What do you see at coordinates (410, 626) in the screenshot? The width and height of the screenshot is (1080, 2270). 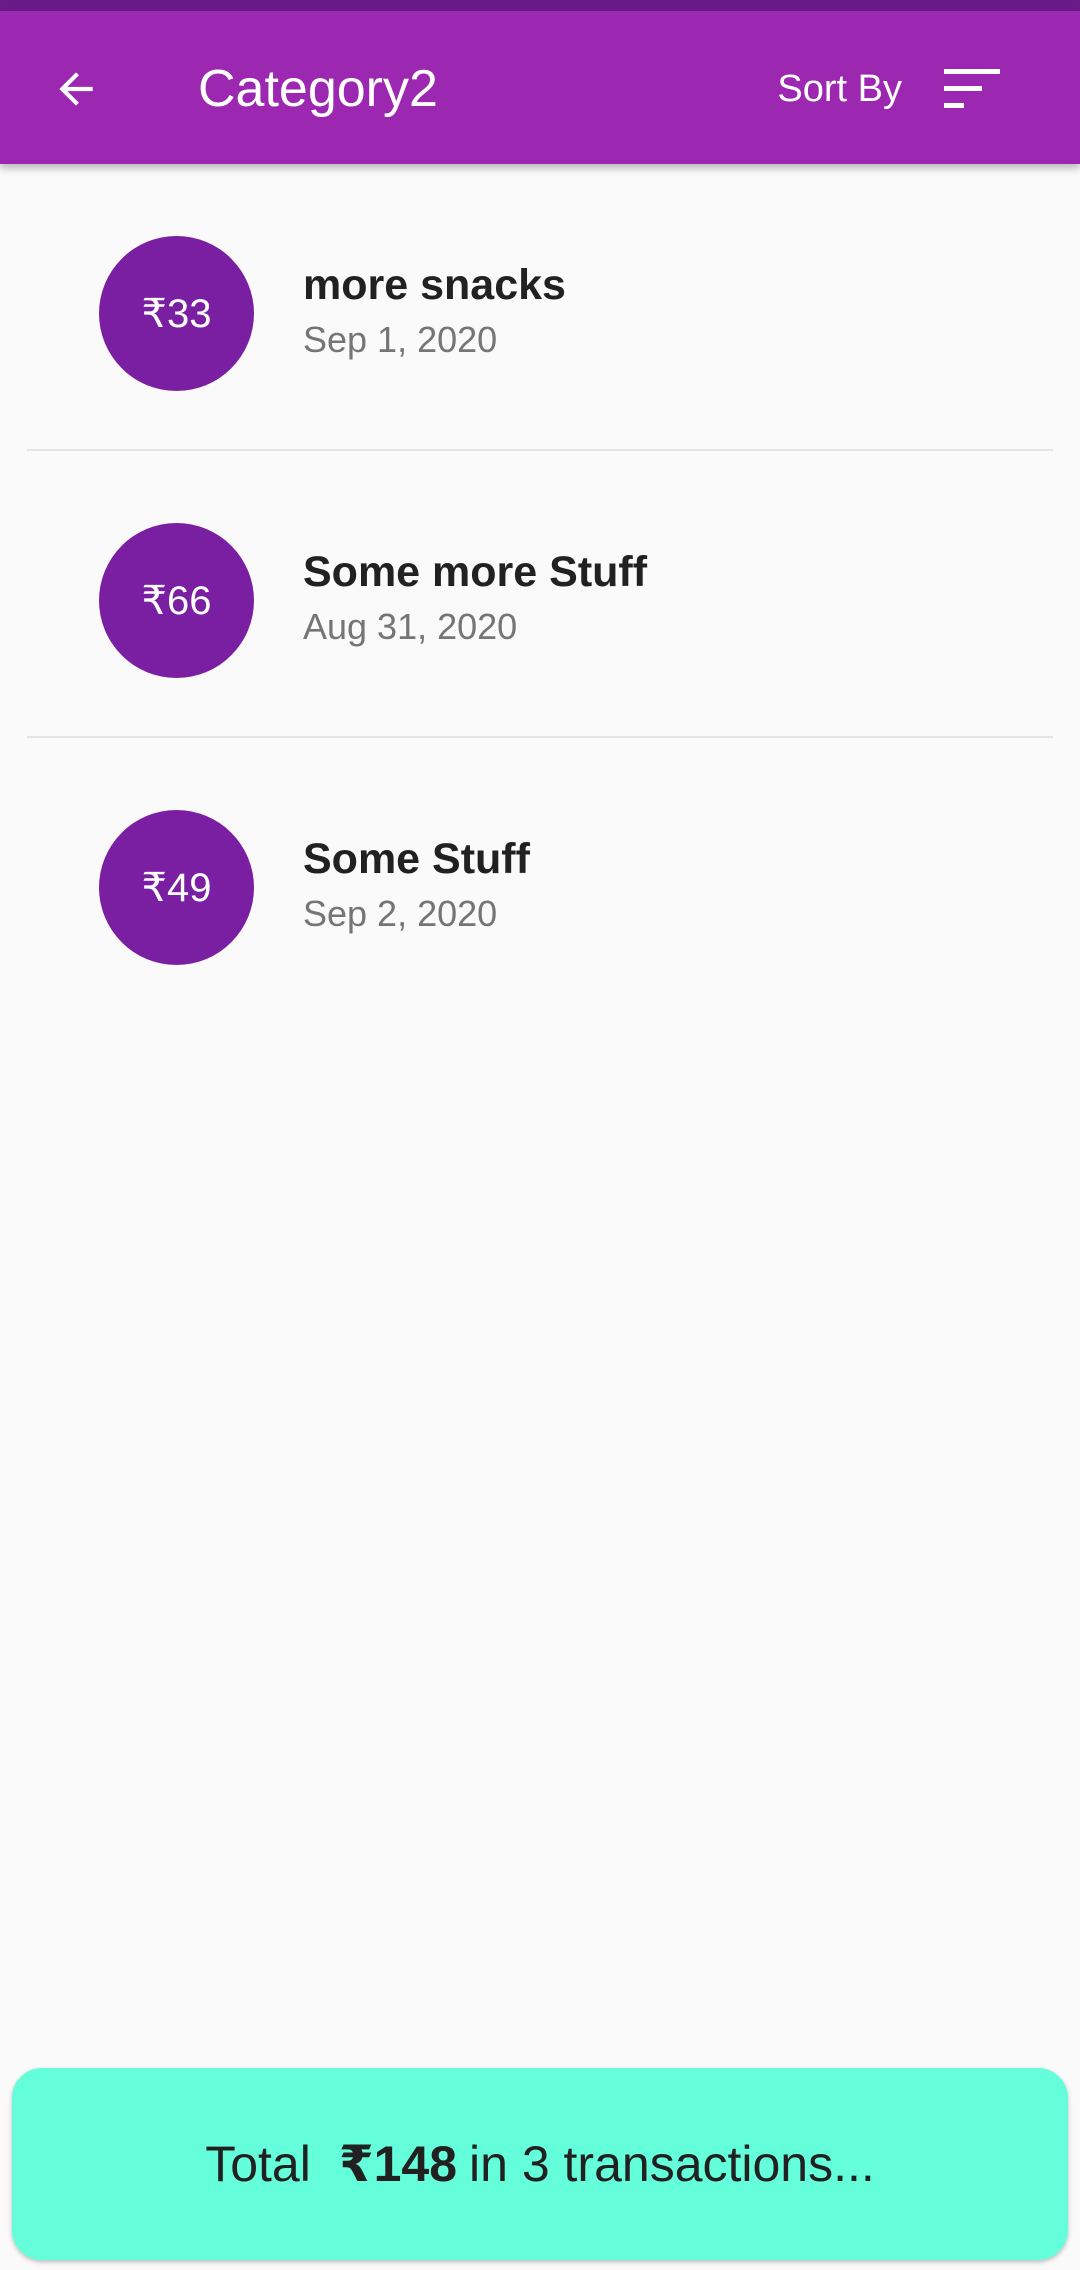 I see `transaction-date: Aug 31, 2020` at bounding box center [410, 626].